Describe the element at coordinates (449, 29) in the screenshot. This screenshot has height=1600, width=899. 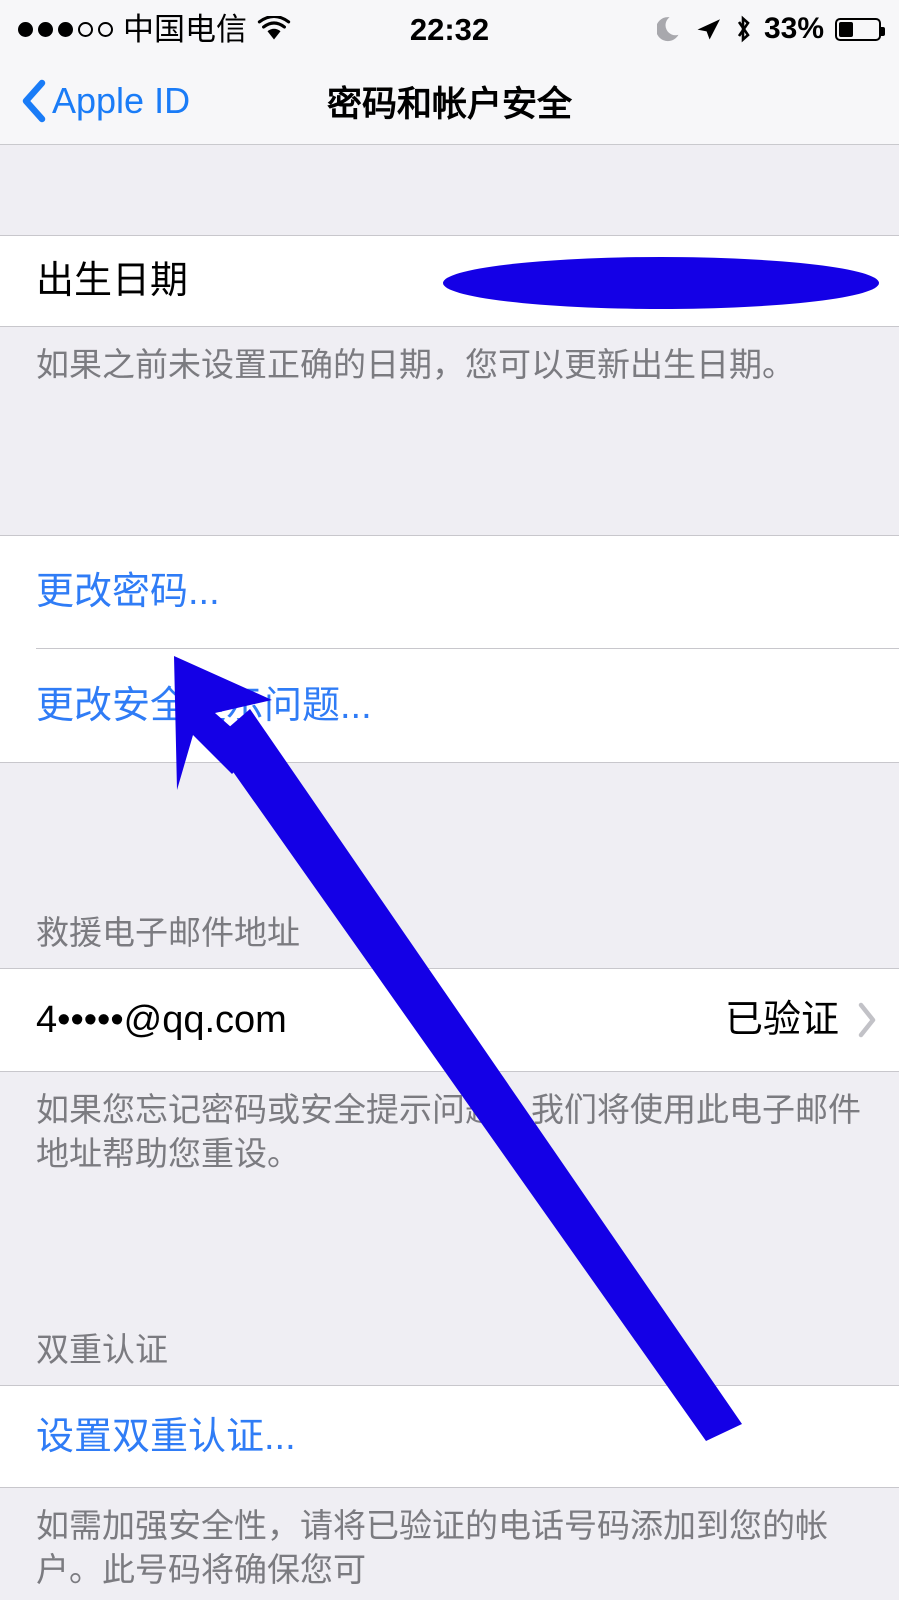
I see `status-bar: 中国电信 22:32 33%` at that location.